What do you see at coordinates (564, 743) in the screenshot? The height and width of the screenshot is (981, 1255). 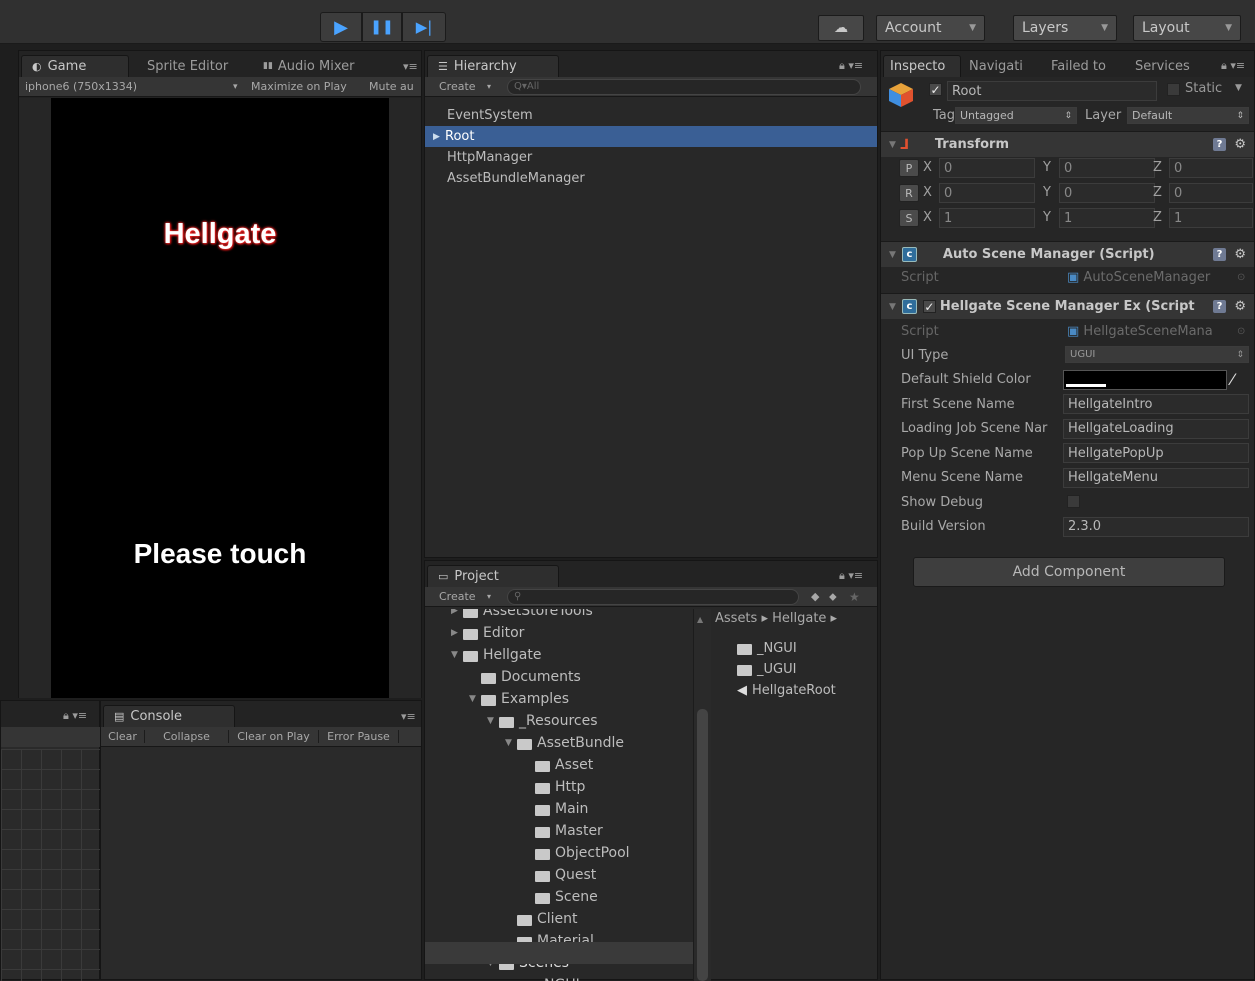 I see `tree-item: ▼AssetBundle` at bounding box center [564, 743].